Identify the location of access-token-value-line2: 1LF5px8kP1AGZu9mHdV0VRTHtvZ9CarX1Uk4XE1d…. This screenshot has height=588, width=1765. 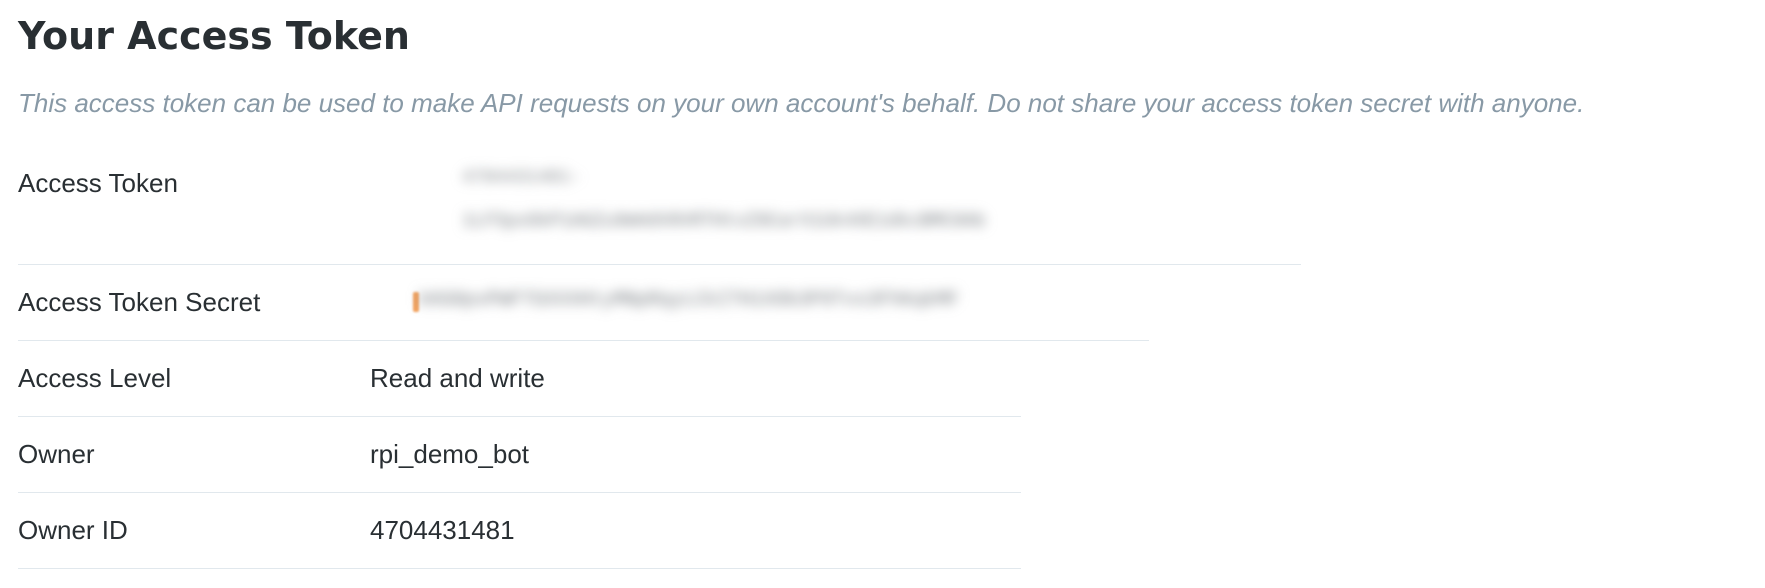
(724, 221).